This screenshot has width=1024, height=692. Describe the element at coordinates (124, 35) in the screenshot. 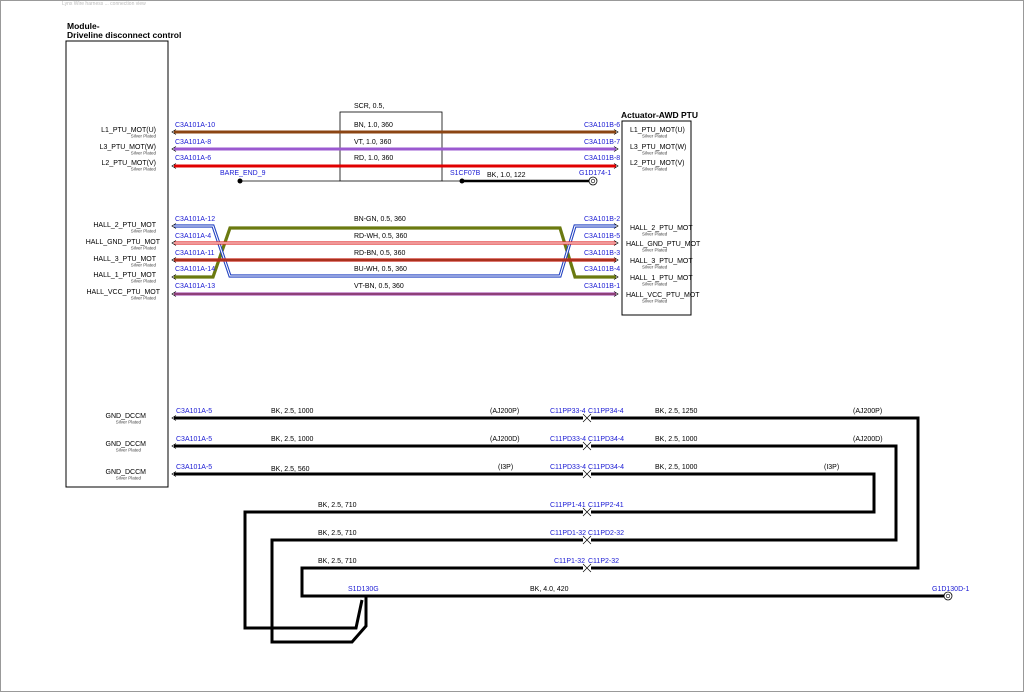

I see `module-title-line2: Driveline disconnect control` at that location.